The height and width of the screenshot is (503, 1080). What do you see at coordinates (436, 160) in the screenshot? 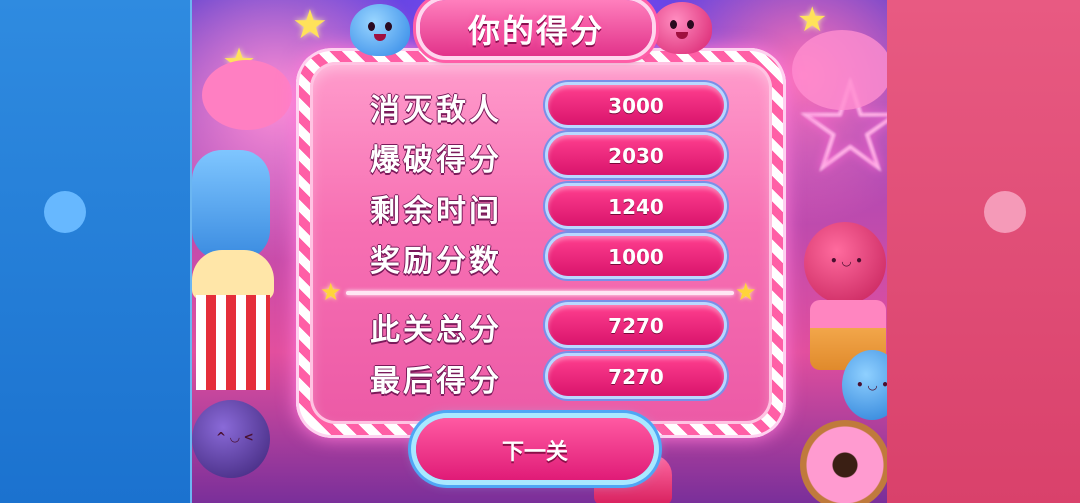
I see `score-row-label: 爆破得分` at bounding box center [436, 160].